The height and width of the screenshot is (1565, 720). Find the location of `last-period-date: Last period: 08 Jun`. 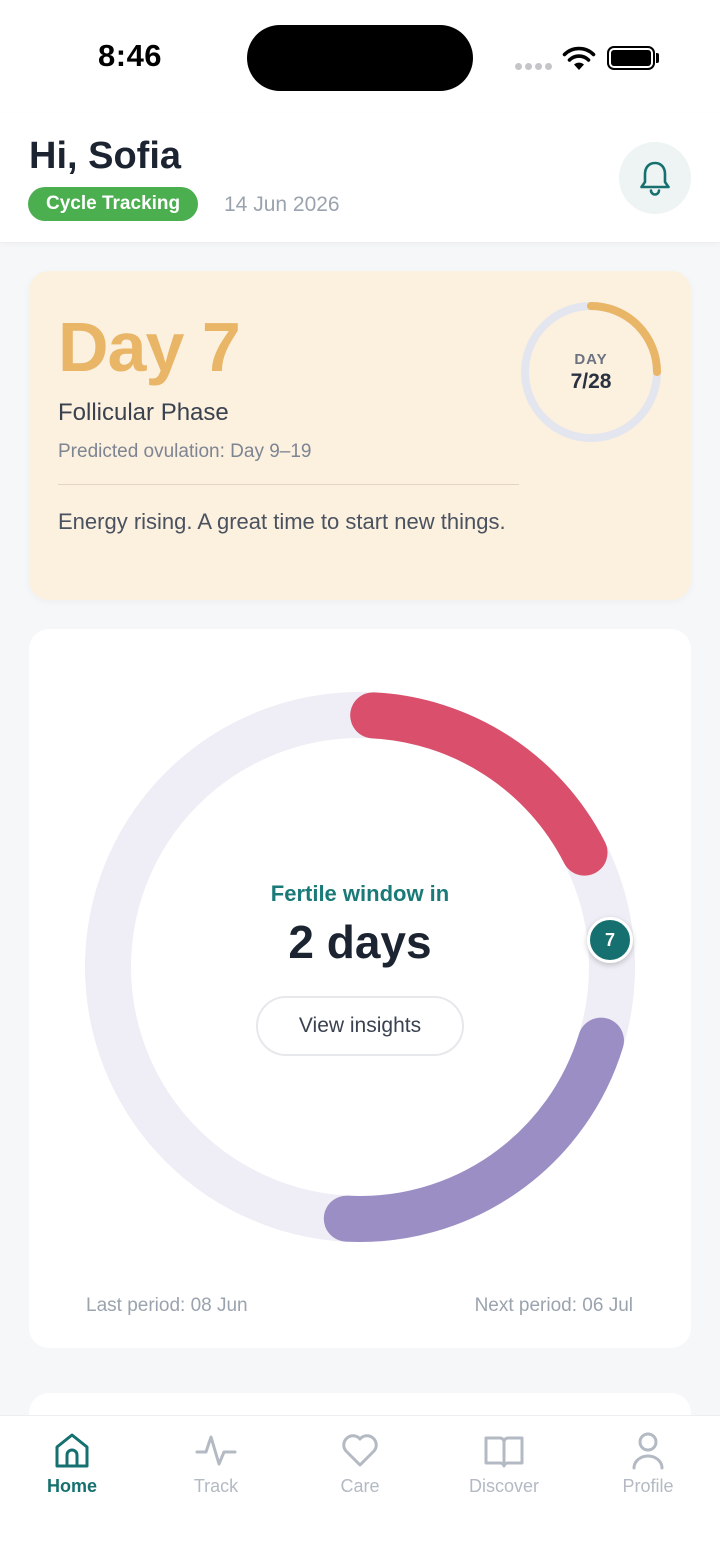

last-period-date: Last period: 08 Jun is located at coordinates (167, 1305).